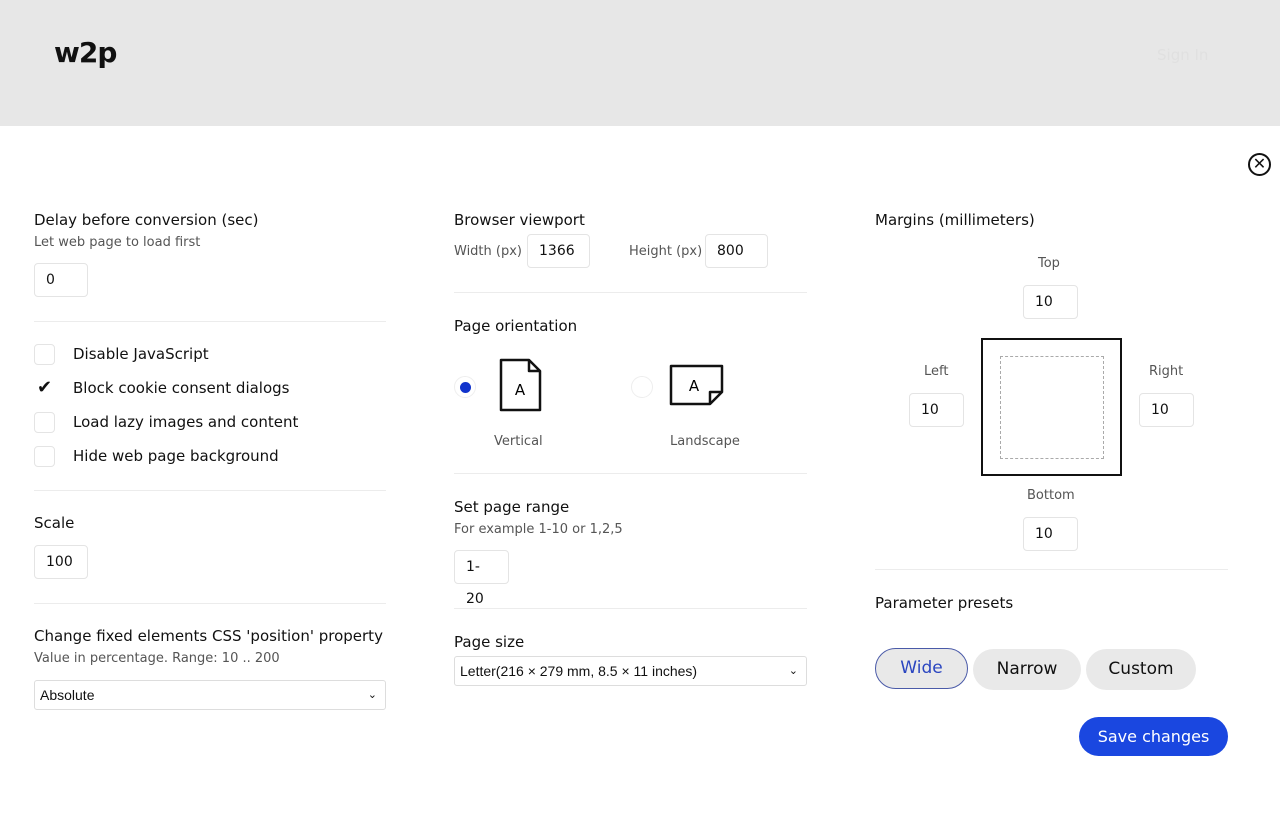 The height and width of the screenshot is (826, 1280). What do you see at coordinates (157, 658) in the screenshot?
I see `position-hint: Value in percentage. Range: 10 .. 200` at bounding box center [157, 658].